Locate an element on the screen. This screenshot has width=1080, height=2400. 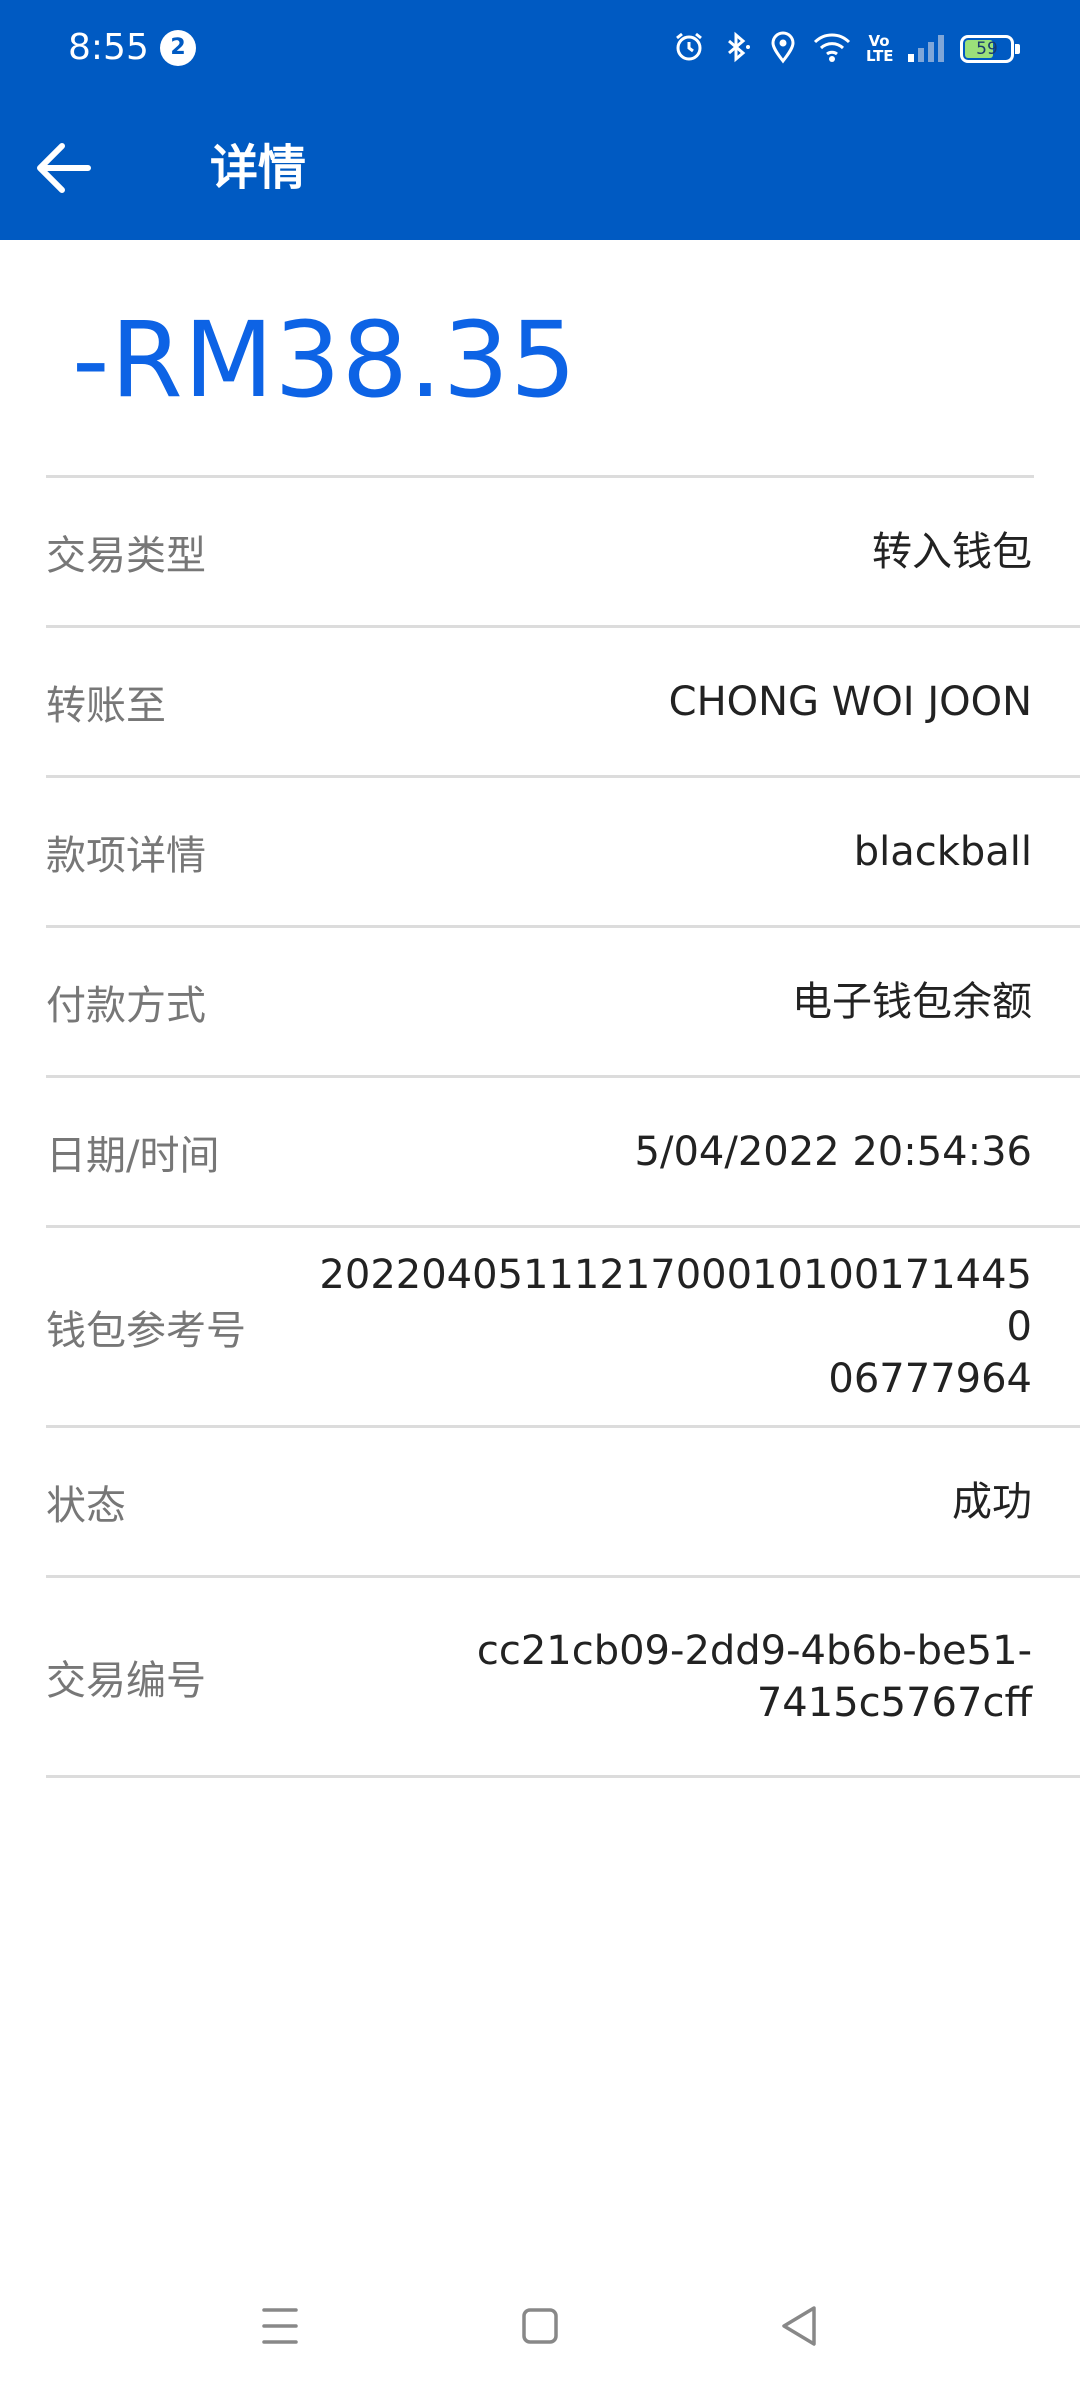
row-label: 钱包参考号 is located at coordinates (146, 1330).